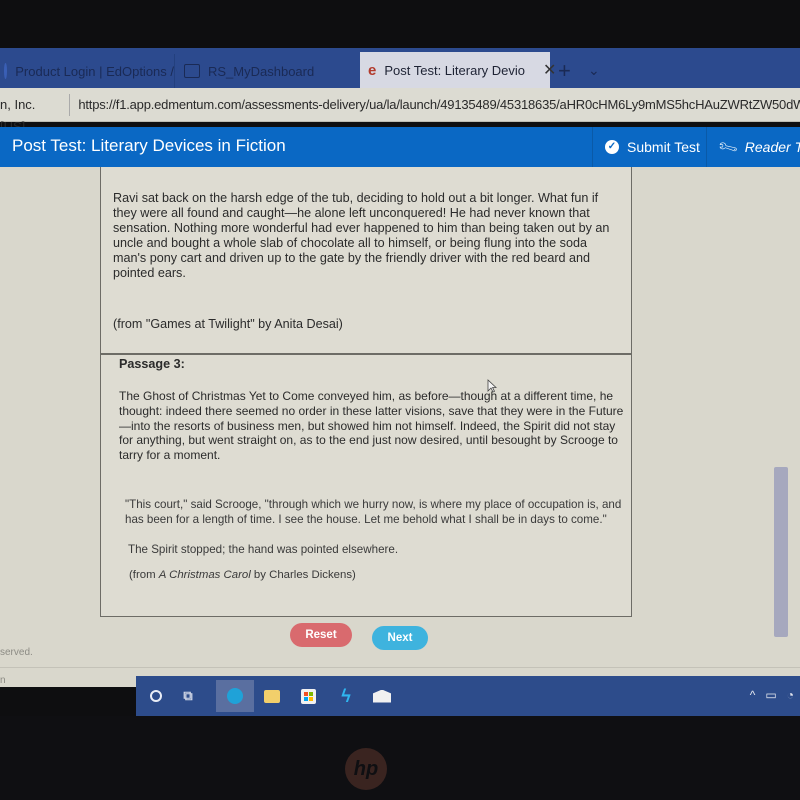 This screenshot has height=800, width=800. I want to click on globe-icon, so click(6, 71).